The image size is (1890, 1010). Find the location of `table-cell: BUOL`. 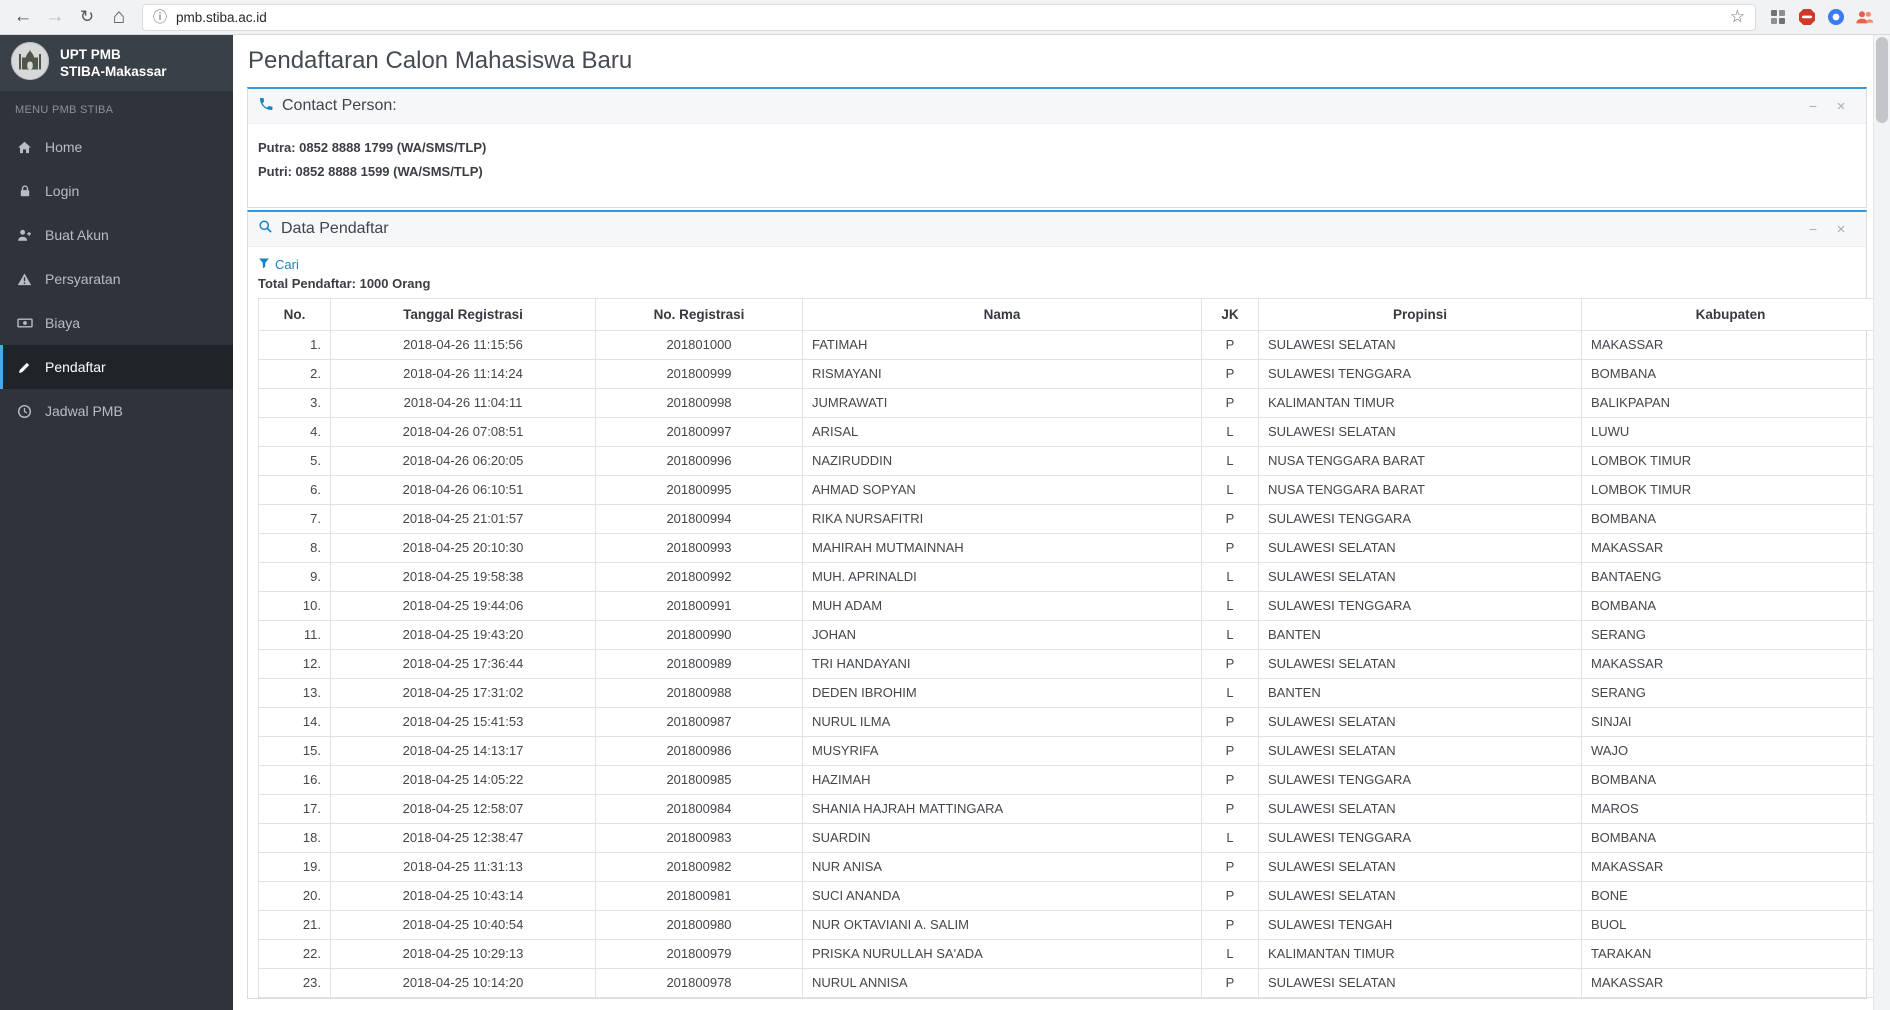

table-cell: BUOL is located at coordinates (1727, 925).